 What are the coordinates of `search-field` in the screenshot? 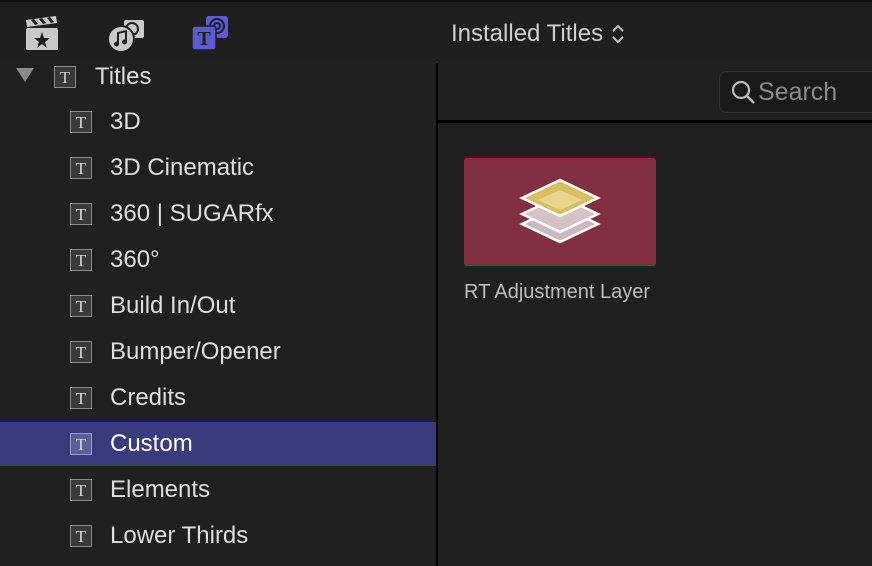 It's located at (795, 92).